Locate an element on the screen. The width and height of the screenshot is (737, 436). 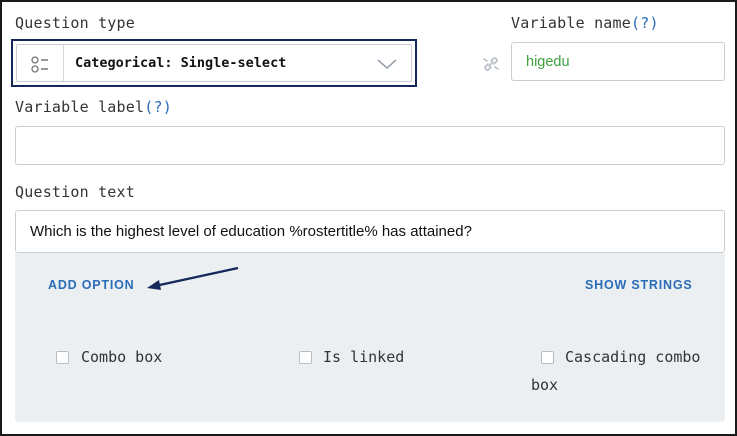
variable-label-label-text: Variable label is located at coordinates (80, 107).